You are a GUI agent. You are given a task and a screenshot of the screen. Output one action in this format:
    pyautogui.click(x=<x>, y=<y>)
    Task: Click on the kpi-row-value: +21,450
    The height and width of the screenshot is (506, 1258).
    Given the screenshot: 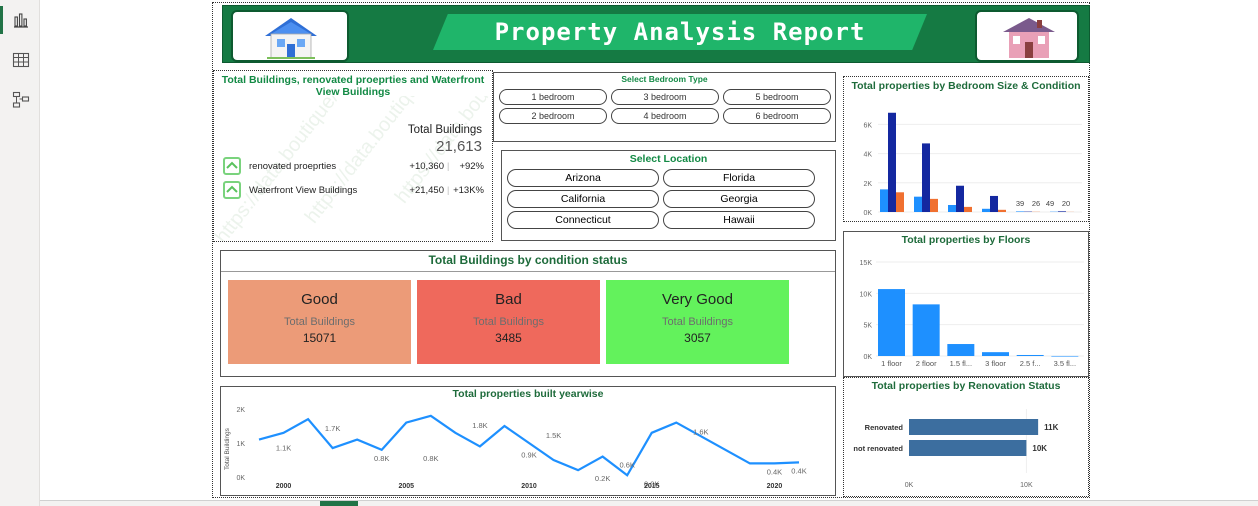 What is the action you would take?
    pyautogui.click(x=426, y=190)
    